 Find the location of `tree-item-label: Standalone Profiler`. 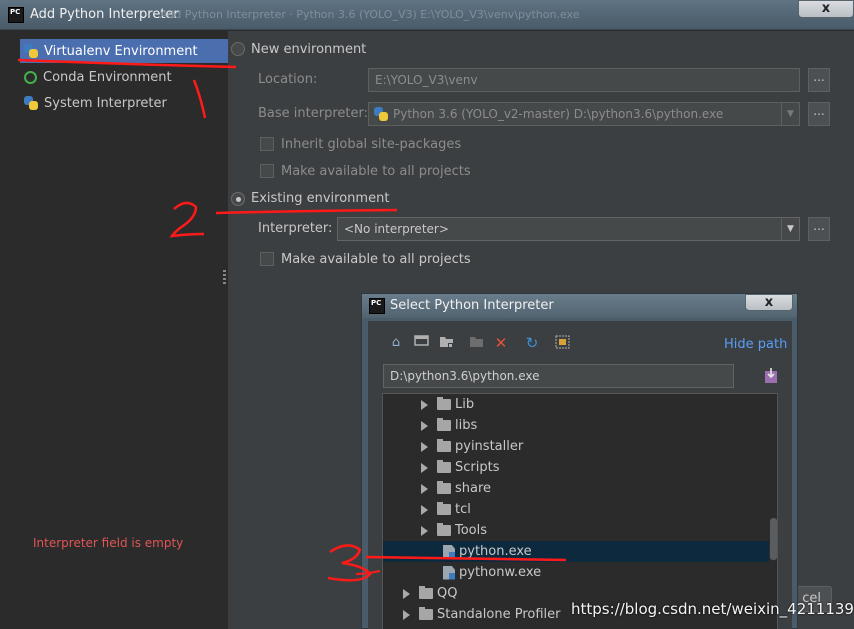

tree-item-label: Standalone Profiler is located at coordinates (499, 614).